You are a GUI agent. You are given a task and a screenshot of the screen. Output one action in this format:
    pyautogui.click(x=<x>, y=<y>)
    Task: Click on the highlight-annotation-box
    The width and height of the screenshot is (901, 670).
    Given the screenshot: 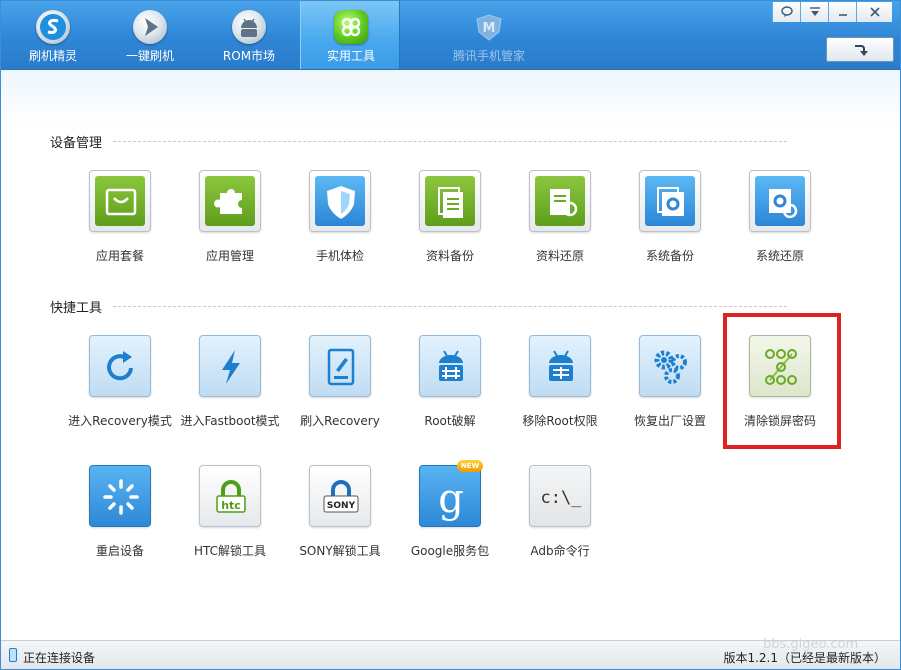 What is the action you would take?
    pyautogui.click(x=782, y=381)
    